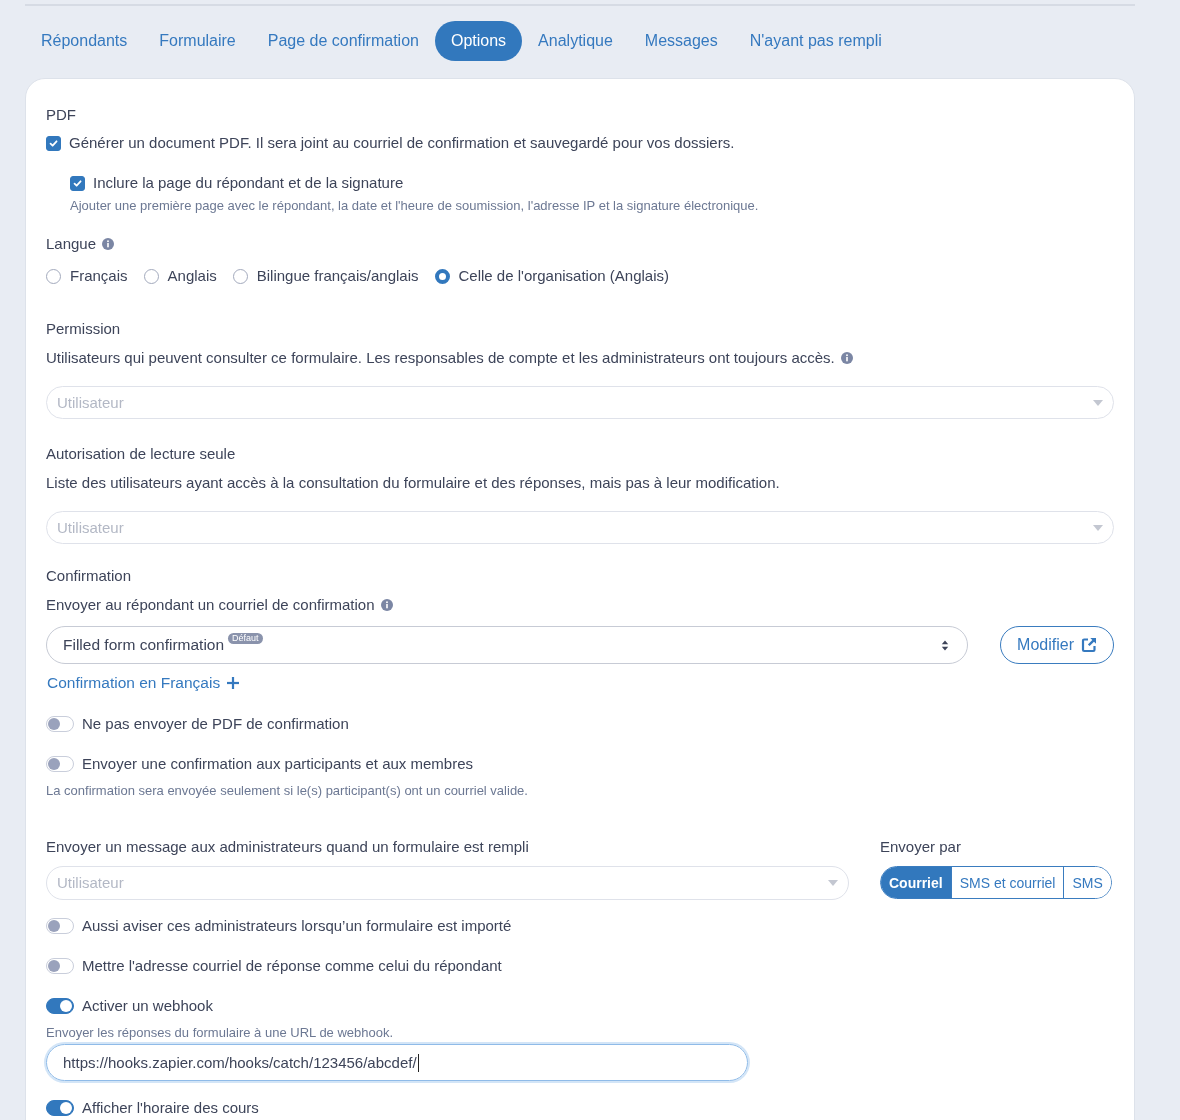  What do you see at coordinates (297, 926) in the screenshot?
I see `toggle-label: Aussi aviser ces administrateurs lorsqu’un formulaire est importé` at bounding box center [297, 926].